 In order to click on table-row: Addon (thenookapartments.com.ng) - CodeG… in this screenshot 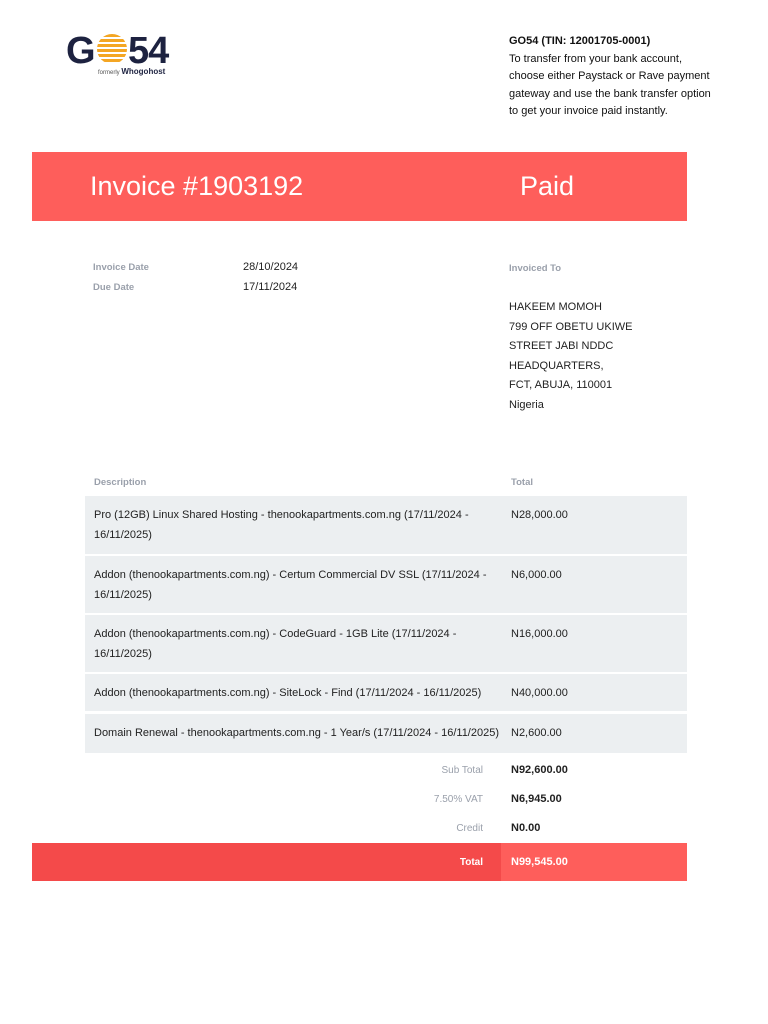, I will do `click(386, 643)`.